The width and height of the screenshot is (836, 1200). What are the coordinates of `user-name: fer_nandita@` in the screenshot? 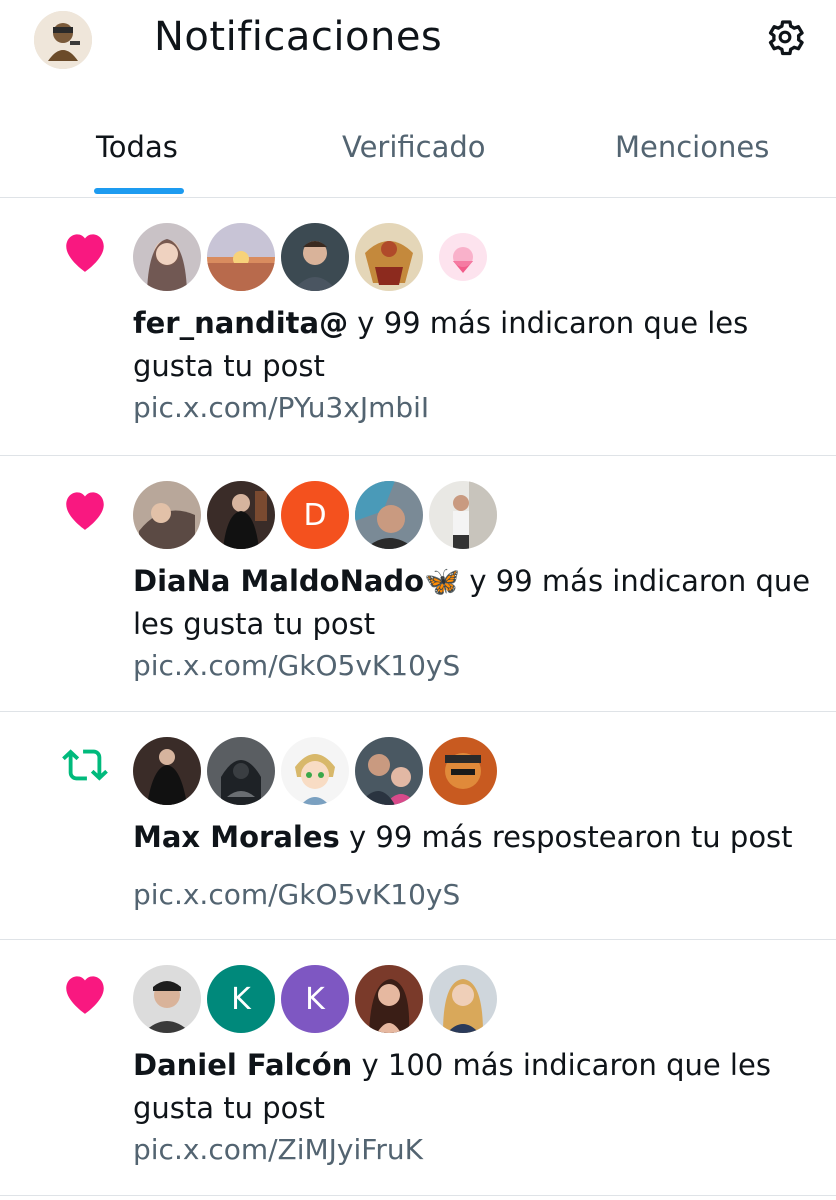 It's located at (240, 323).